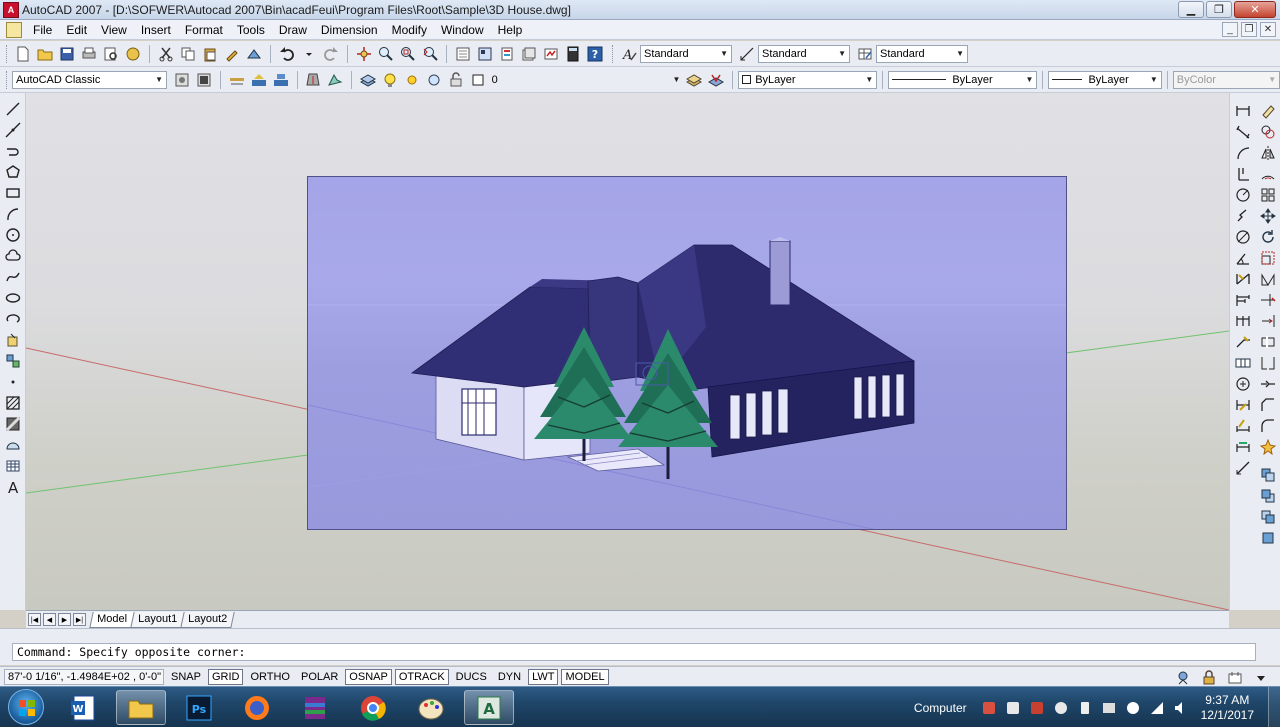 Image resolution: width=1280 pixels, height=727 pixels. What do you see at coordinates (112, 619) in the screenshot?
I see `tab-model: Model` at bounding box center [112, 619].